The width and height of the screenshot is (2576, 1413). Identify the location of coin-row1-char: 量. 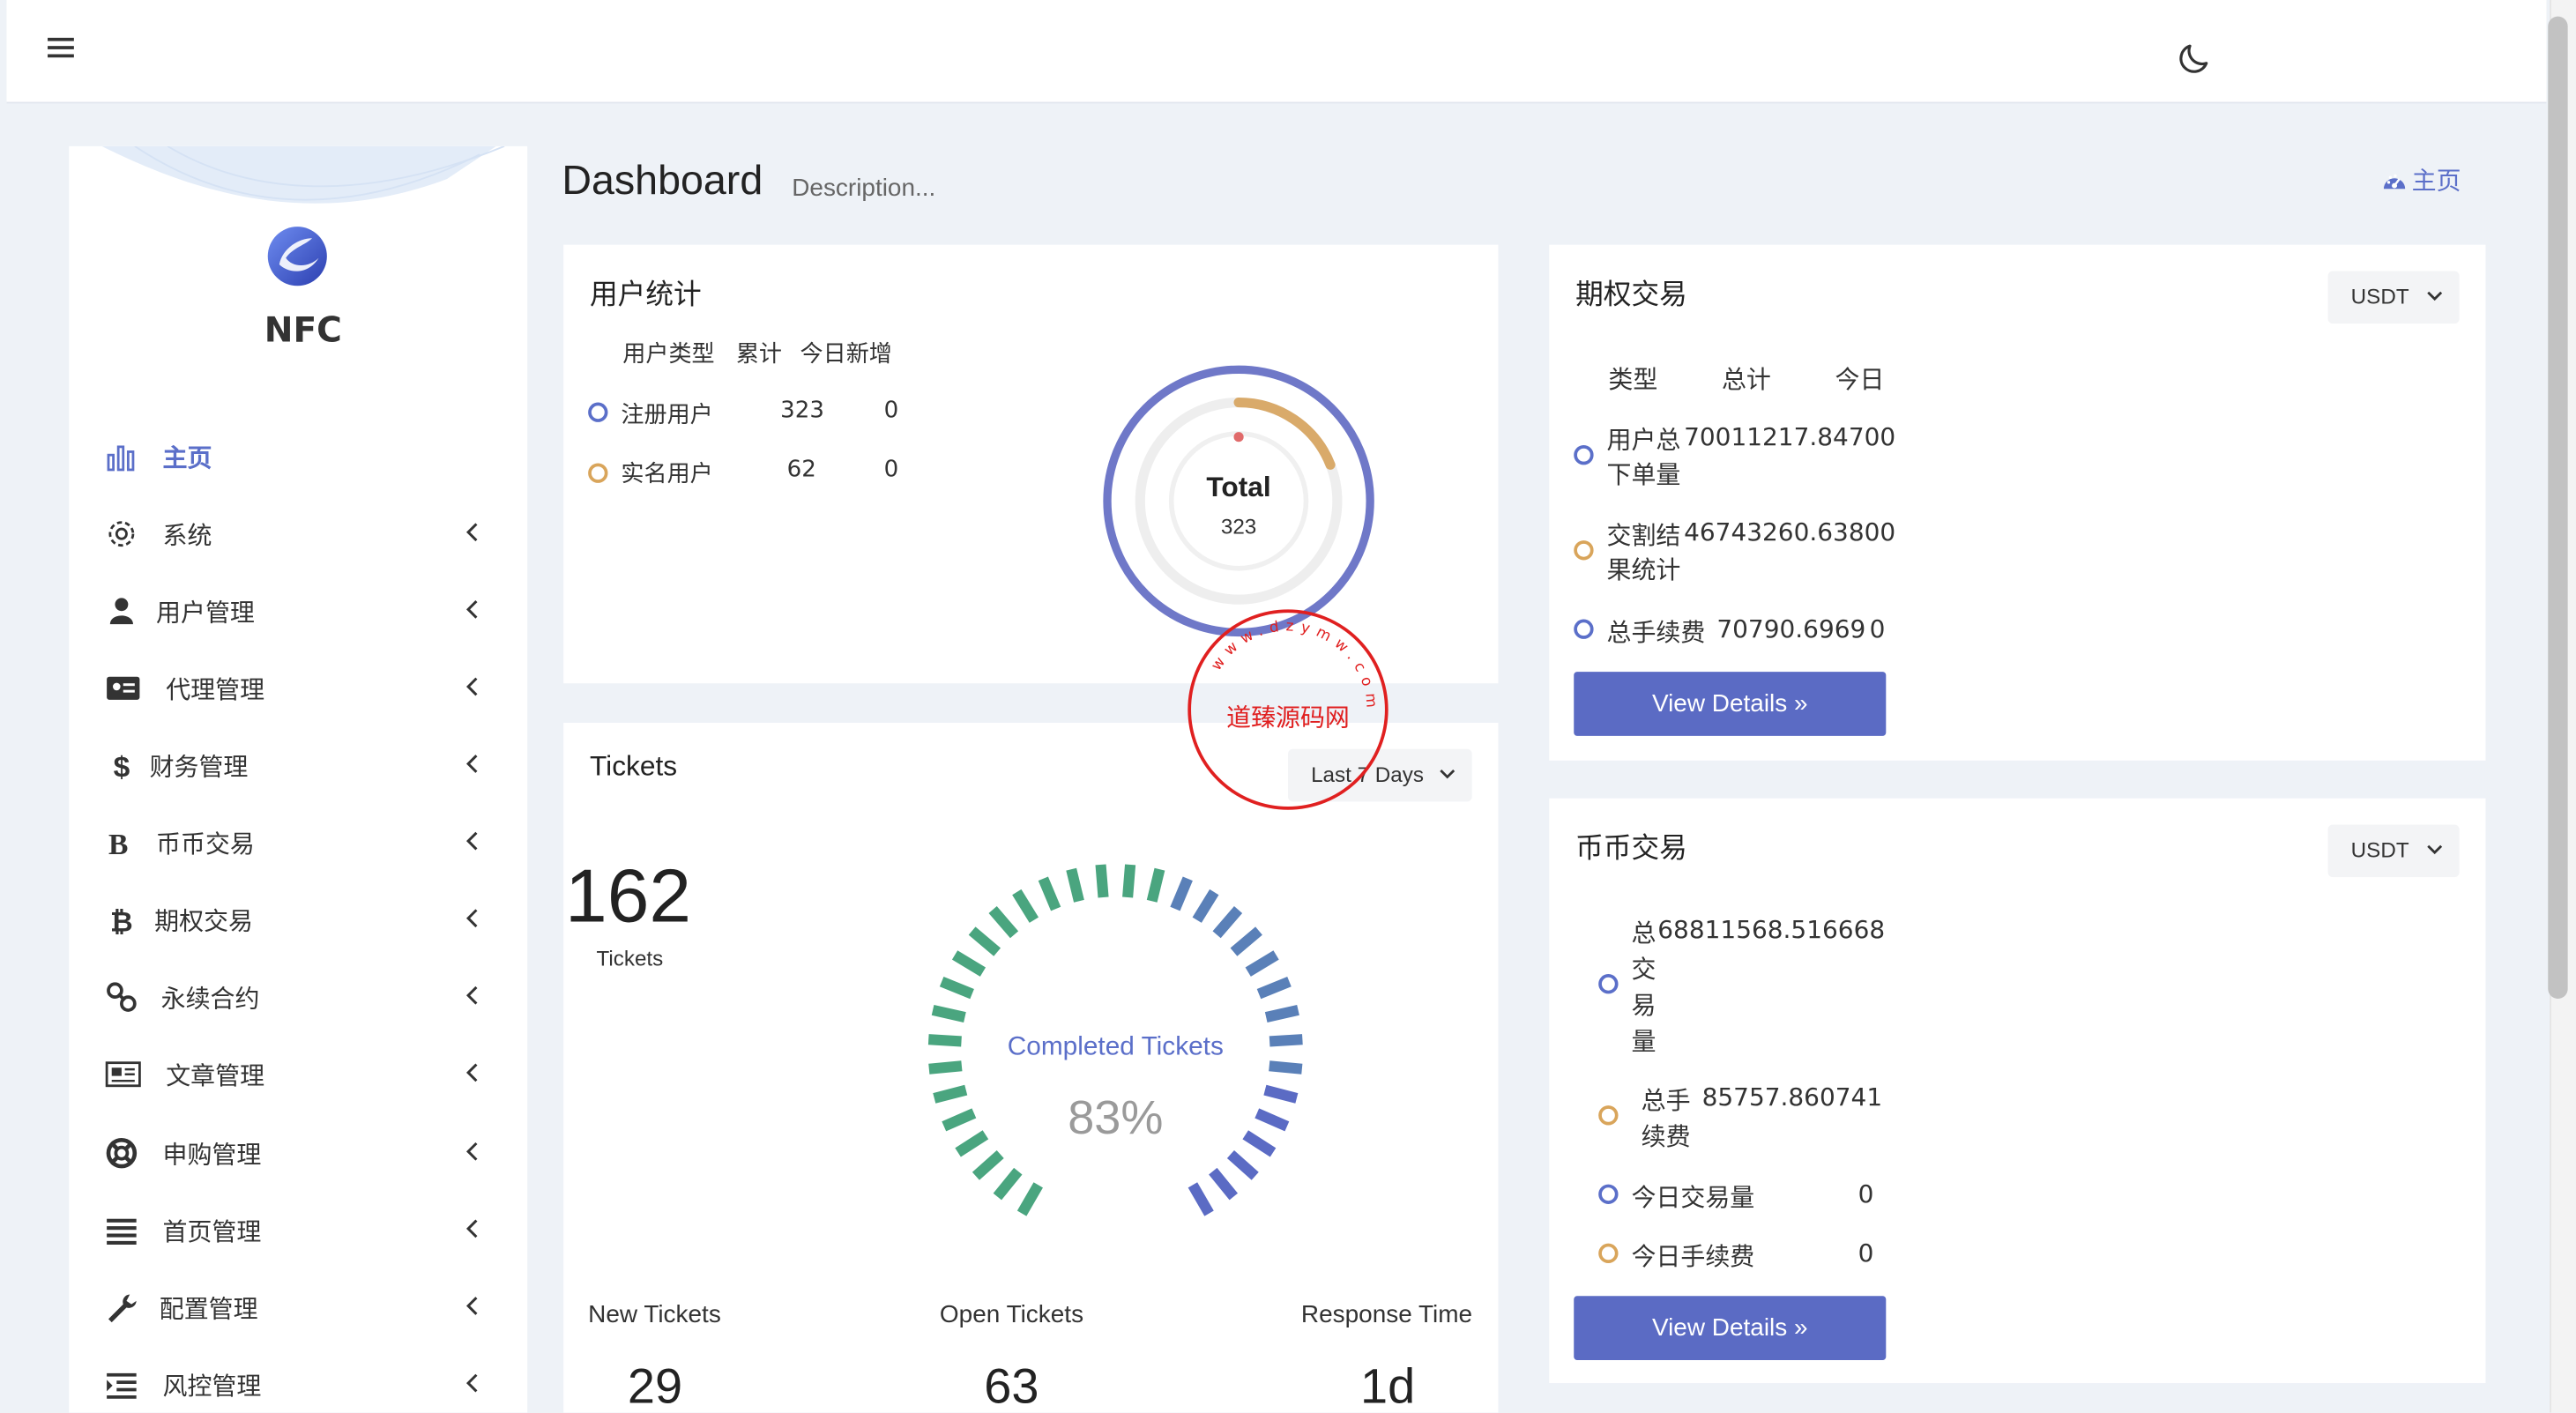
(1644, 1041).